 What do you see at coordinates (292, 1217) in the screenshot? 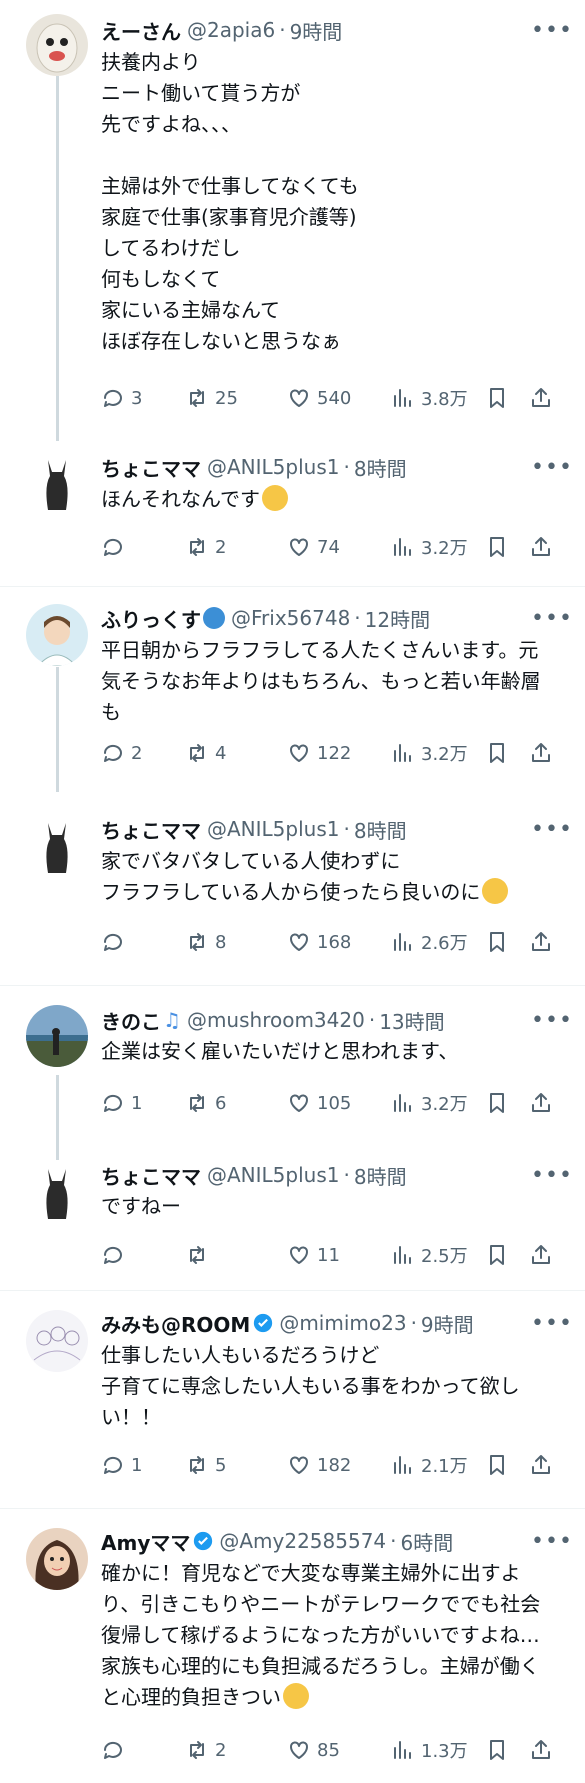
I see `tweet: ちょこママ @ANIL5plus1 · 8時間 ••• ですねー 11 2.5万` at bounding box center [292, 1217].